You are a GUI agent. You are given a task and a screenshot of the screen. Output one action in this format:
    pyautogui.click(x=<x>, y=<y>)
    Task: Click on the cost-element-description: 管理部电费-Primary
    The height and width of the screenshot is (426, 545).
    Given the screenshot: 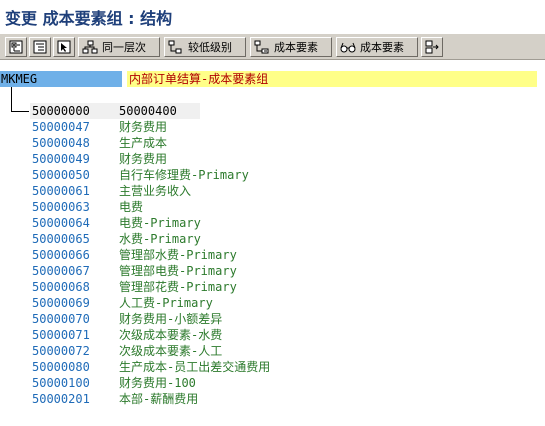 What is the action you would take?
    pyautogui.click(x=178, y=271)
    